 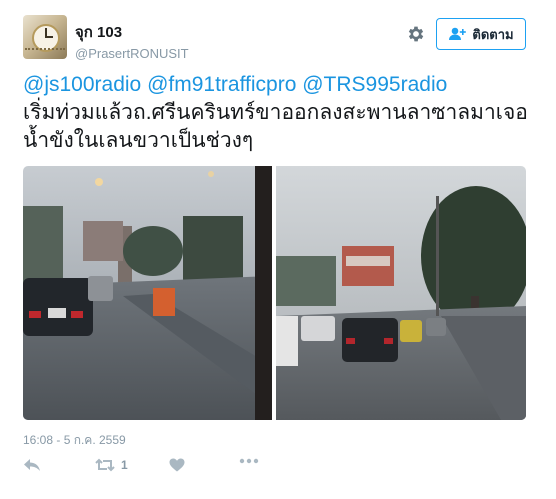 I want to click on like-button, so click(x=177, y=465).